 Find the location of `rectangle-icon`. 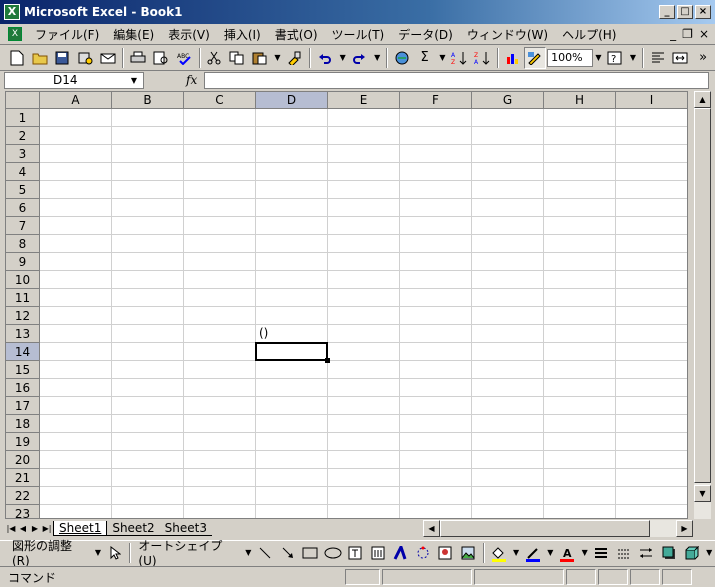

rectangle-icon is located at coordinates (310, 553).